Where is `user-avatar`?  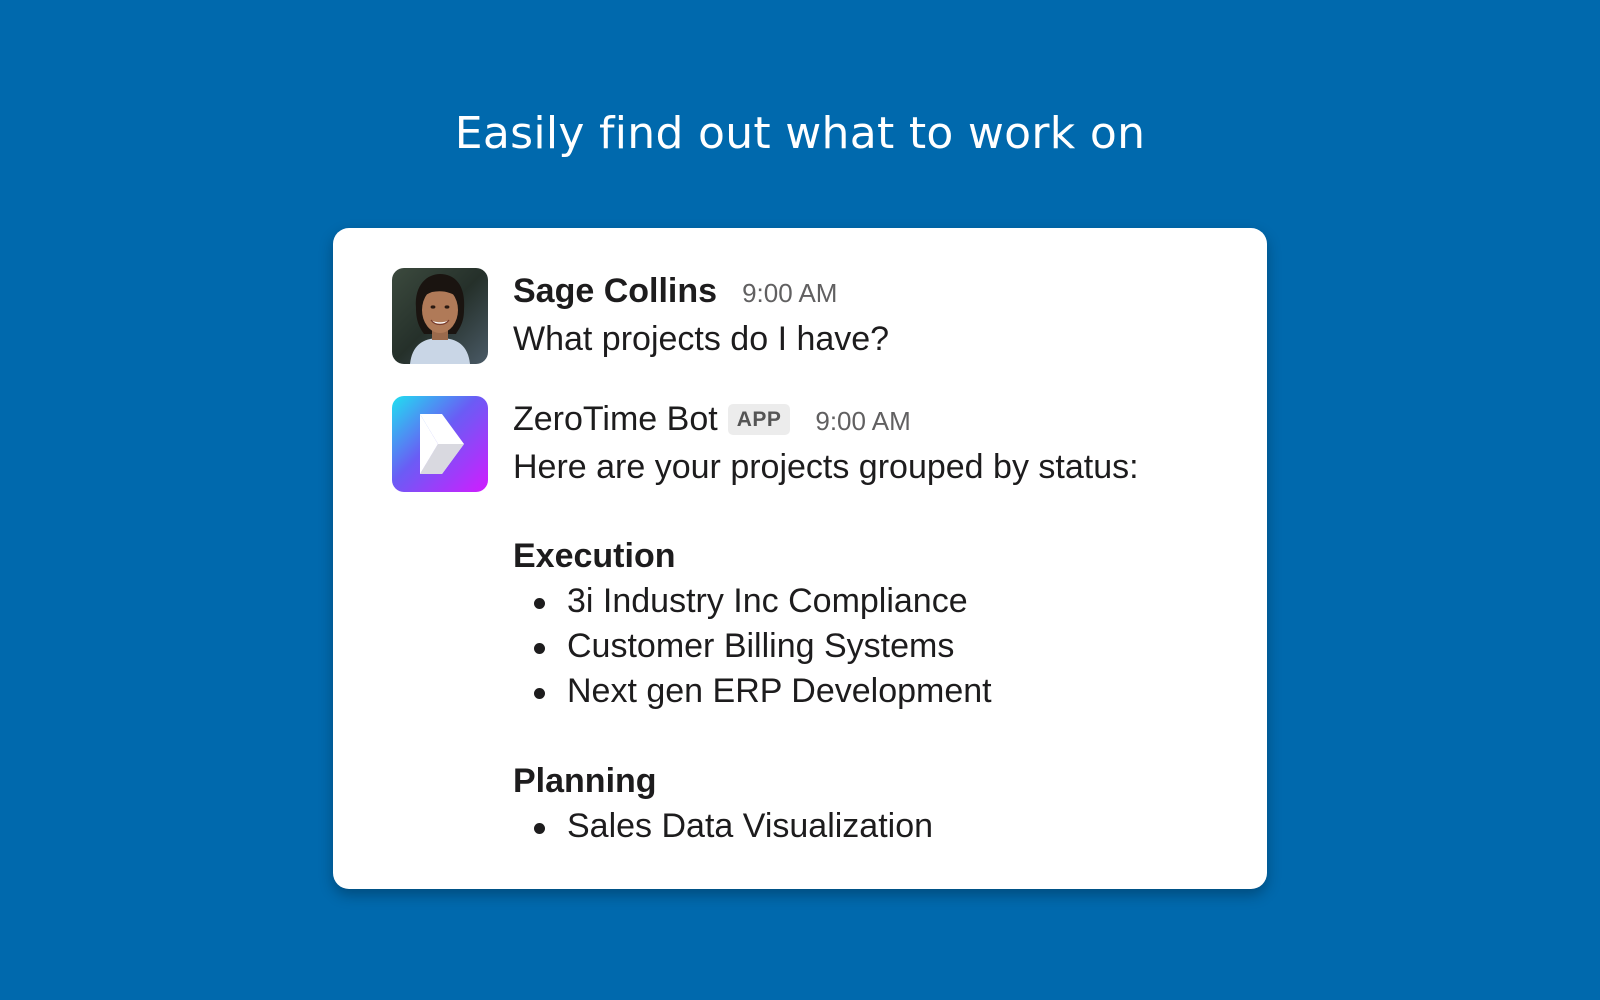
user-avatar is located at coordinates (440, 316).